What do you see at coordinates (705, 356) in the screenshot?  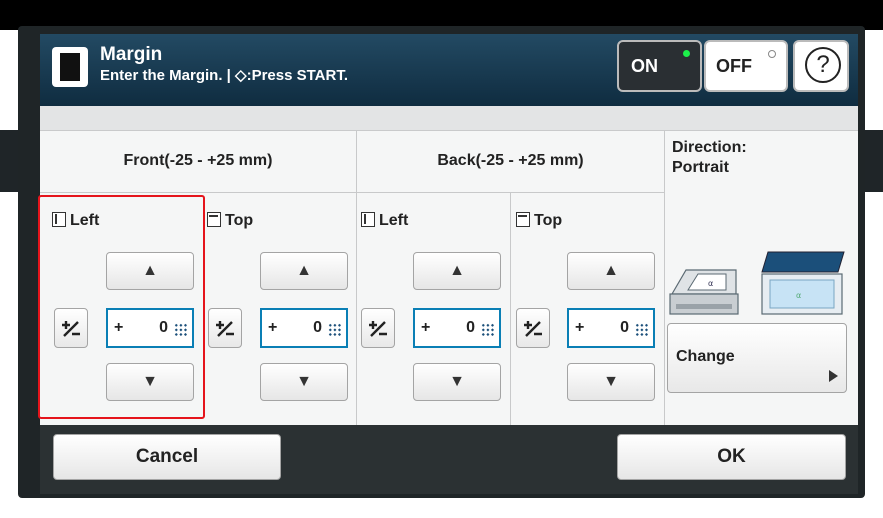 I see `change-label: Change` at bounding box center [705, 356].